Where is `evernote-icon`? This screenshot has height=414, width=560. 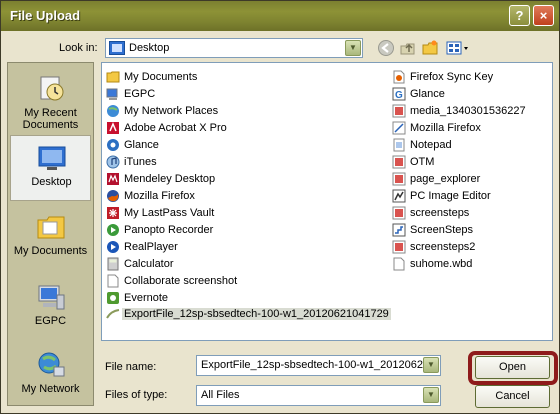 evernote-icon is located at coordinates (113, 298).